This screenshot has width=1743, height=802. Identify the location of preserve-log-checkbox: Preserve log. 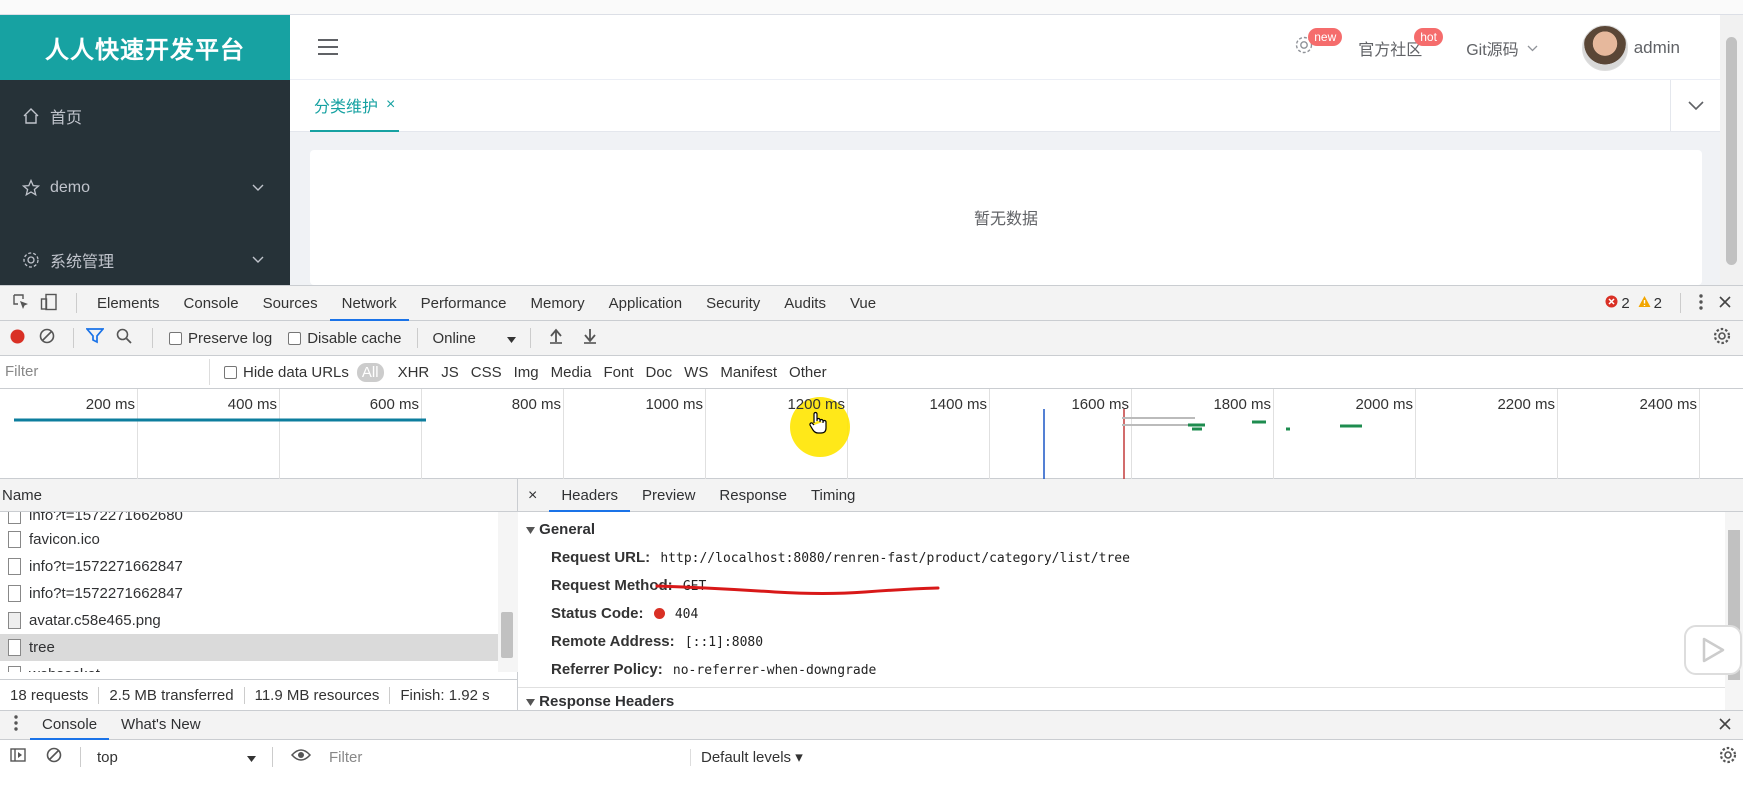
(220, 338).